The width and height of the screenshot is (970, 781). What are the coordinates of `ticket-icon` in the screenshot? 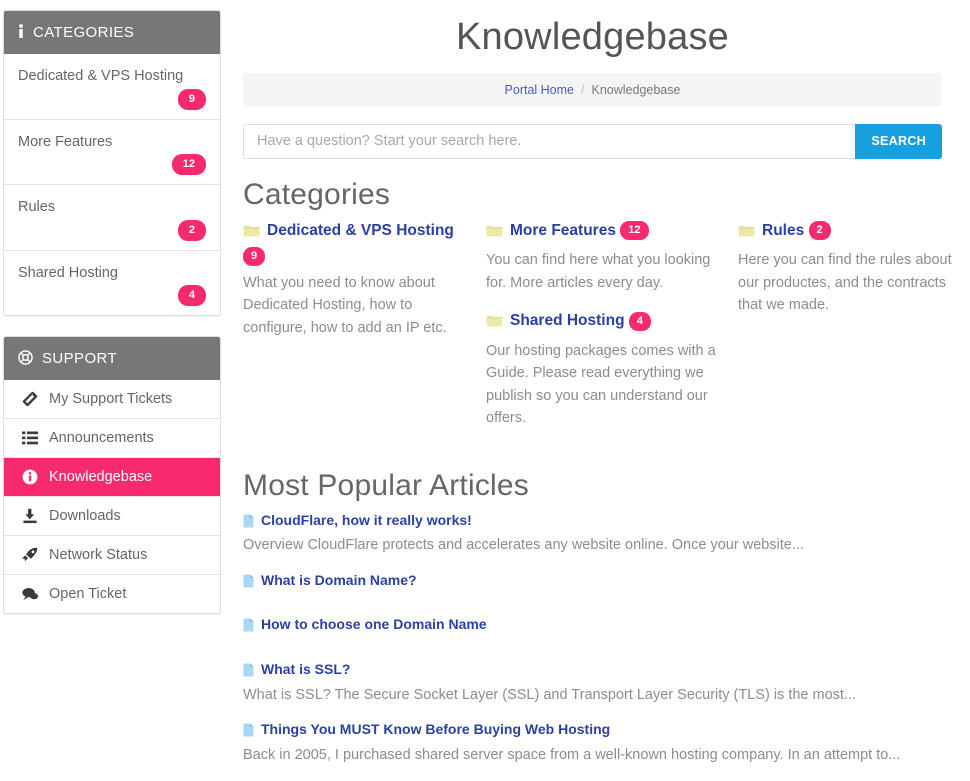 It's located at (29, 399).